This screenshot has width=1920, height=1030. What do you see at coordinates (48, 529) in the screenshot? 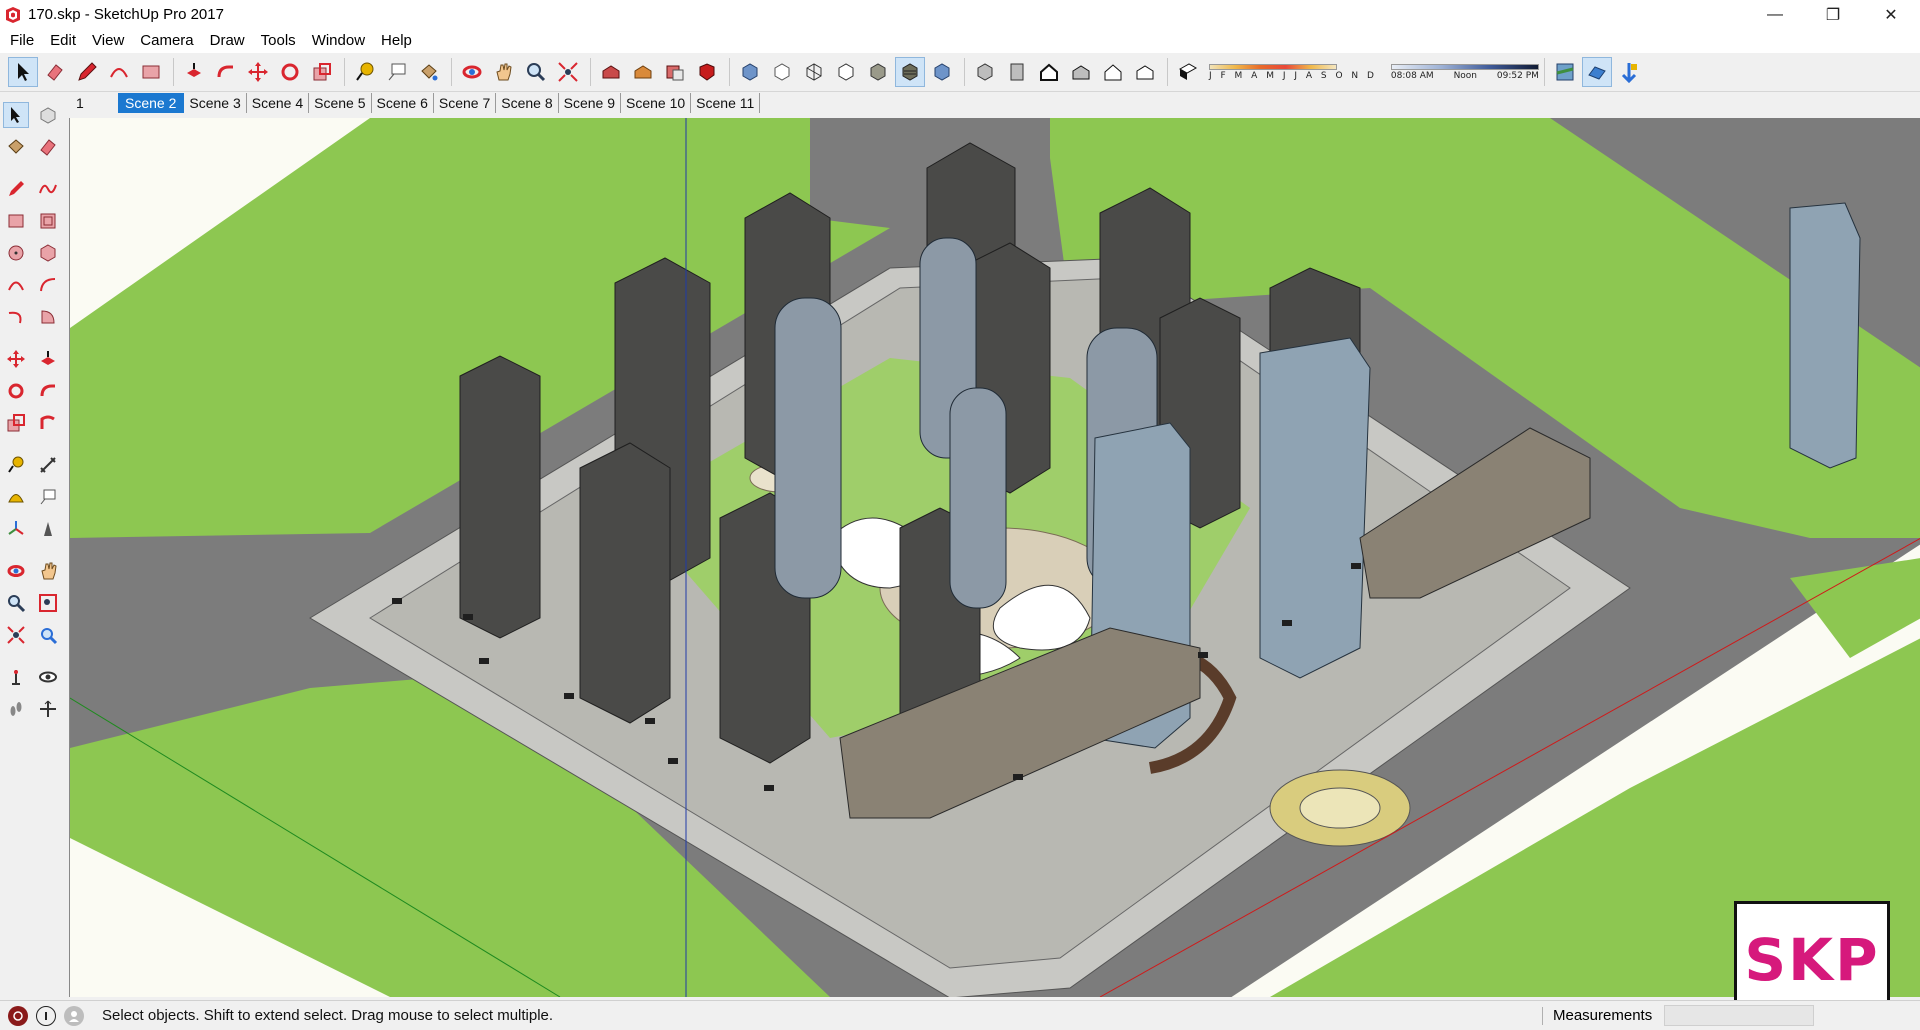
I see `palette-3d-text-button` at bounding box center [48, 529].